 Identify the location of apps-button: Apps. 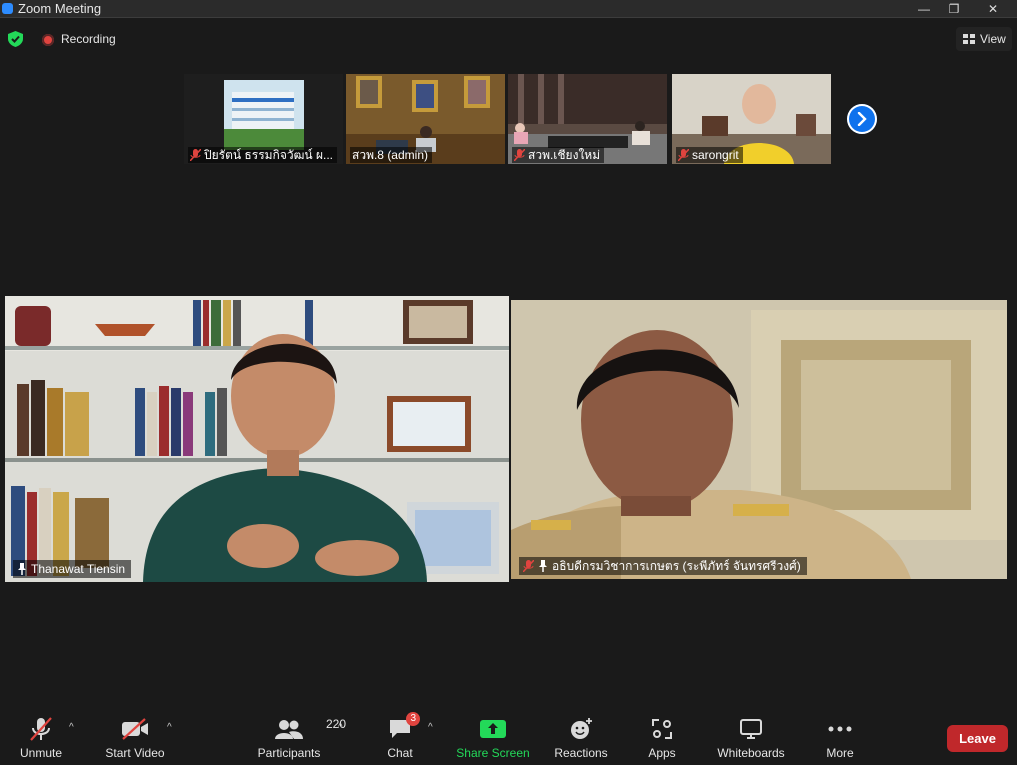
(662, 735).